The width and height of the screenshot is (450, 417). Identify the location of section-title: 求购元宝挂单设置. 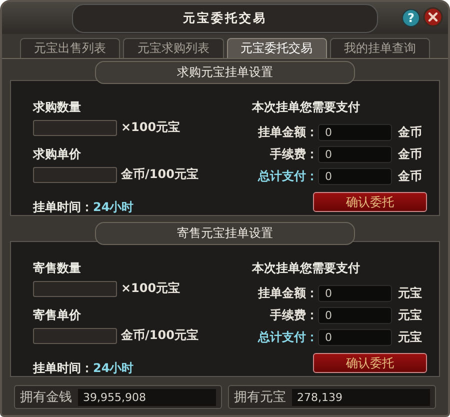
(225, 72).